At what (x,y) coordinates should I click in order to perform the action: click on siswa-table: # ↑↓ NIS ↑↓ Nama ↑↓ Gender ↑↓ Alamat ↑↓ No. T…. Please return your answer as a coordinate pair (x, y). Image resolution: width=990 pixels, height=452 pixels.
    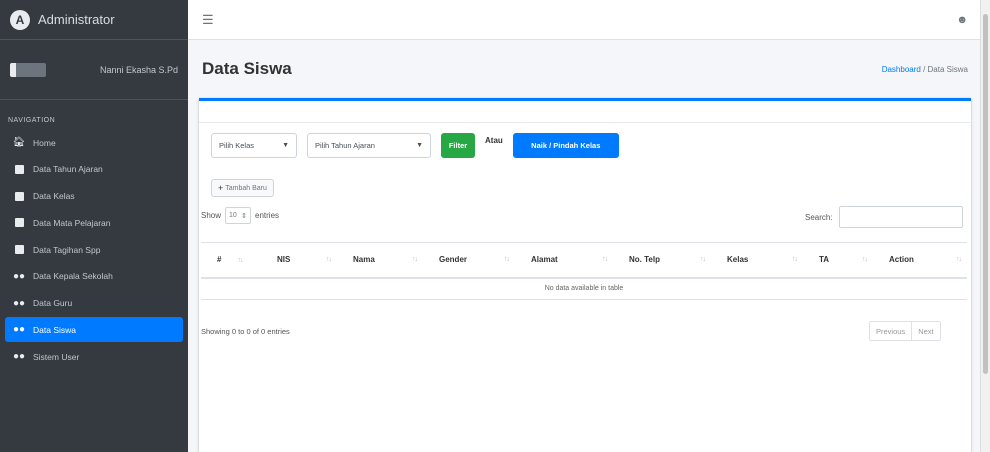
    Looking at the image, I should click on (584, 271).